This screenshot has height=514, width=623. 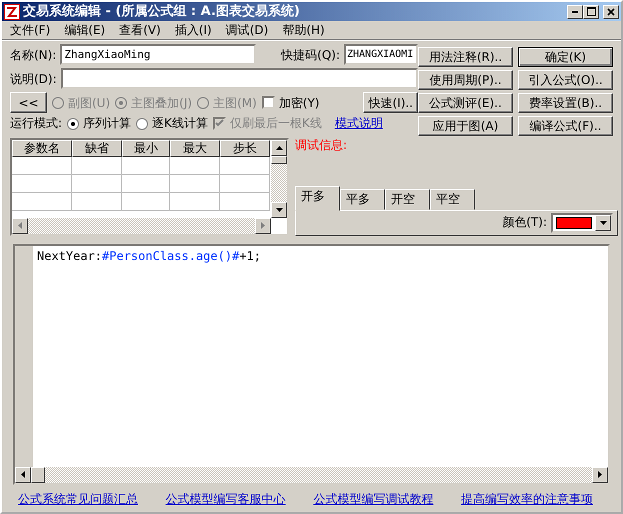 I want to click on option-label: 加密(Y), so click(x=299, y=103).